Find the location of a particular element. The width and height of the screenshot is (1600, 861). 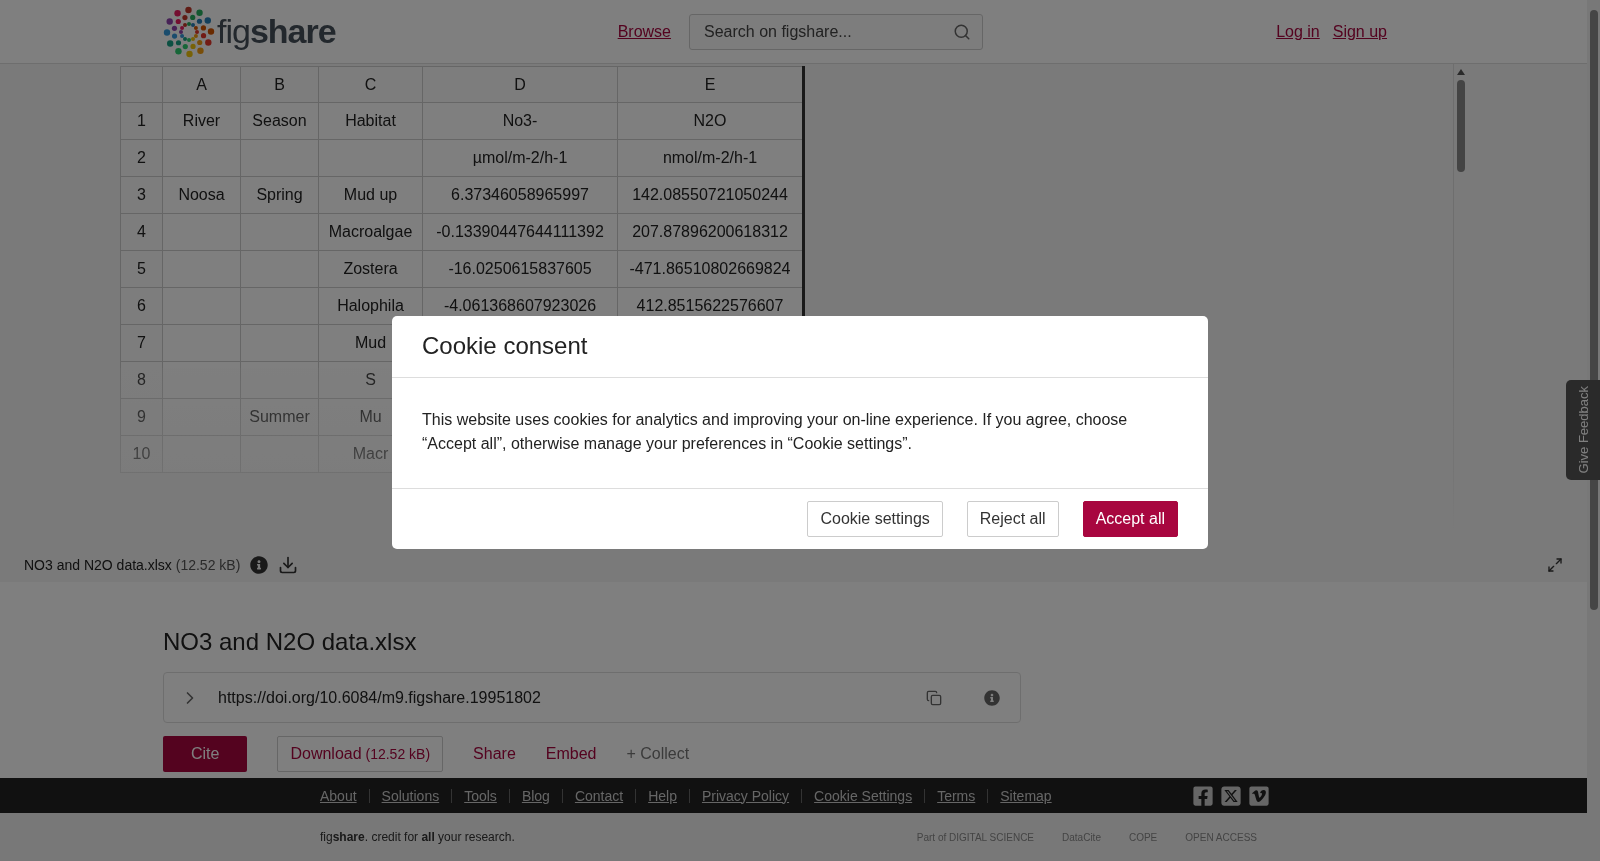

table-cell: Summer is located at coordinates (279, 417).